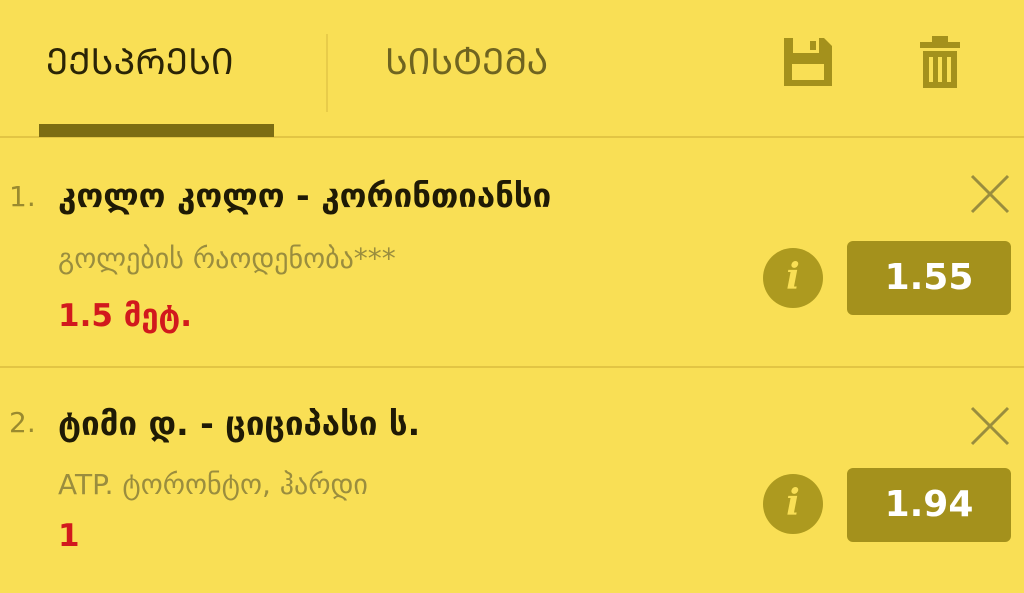  Describe the element at coordinates (239, 423) in the screenshot. I see `bet-event-title: ტიმი დ. - ციციპასი ს.` at that location.